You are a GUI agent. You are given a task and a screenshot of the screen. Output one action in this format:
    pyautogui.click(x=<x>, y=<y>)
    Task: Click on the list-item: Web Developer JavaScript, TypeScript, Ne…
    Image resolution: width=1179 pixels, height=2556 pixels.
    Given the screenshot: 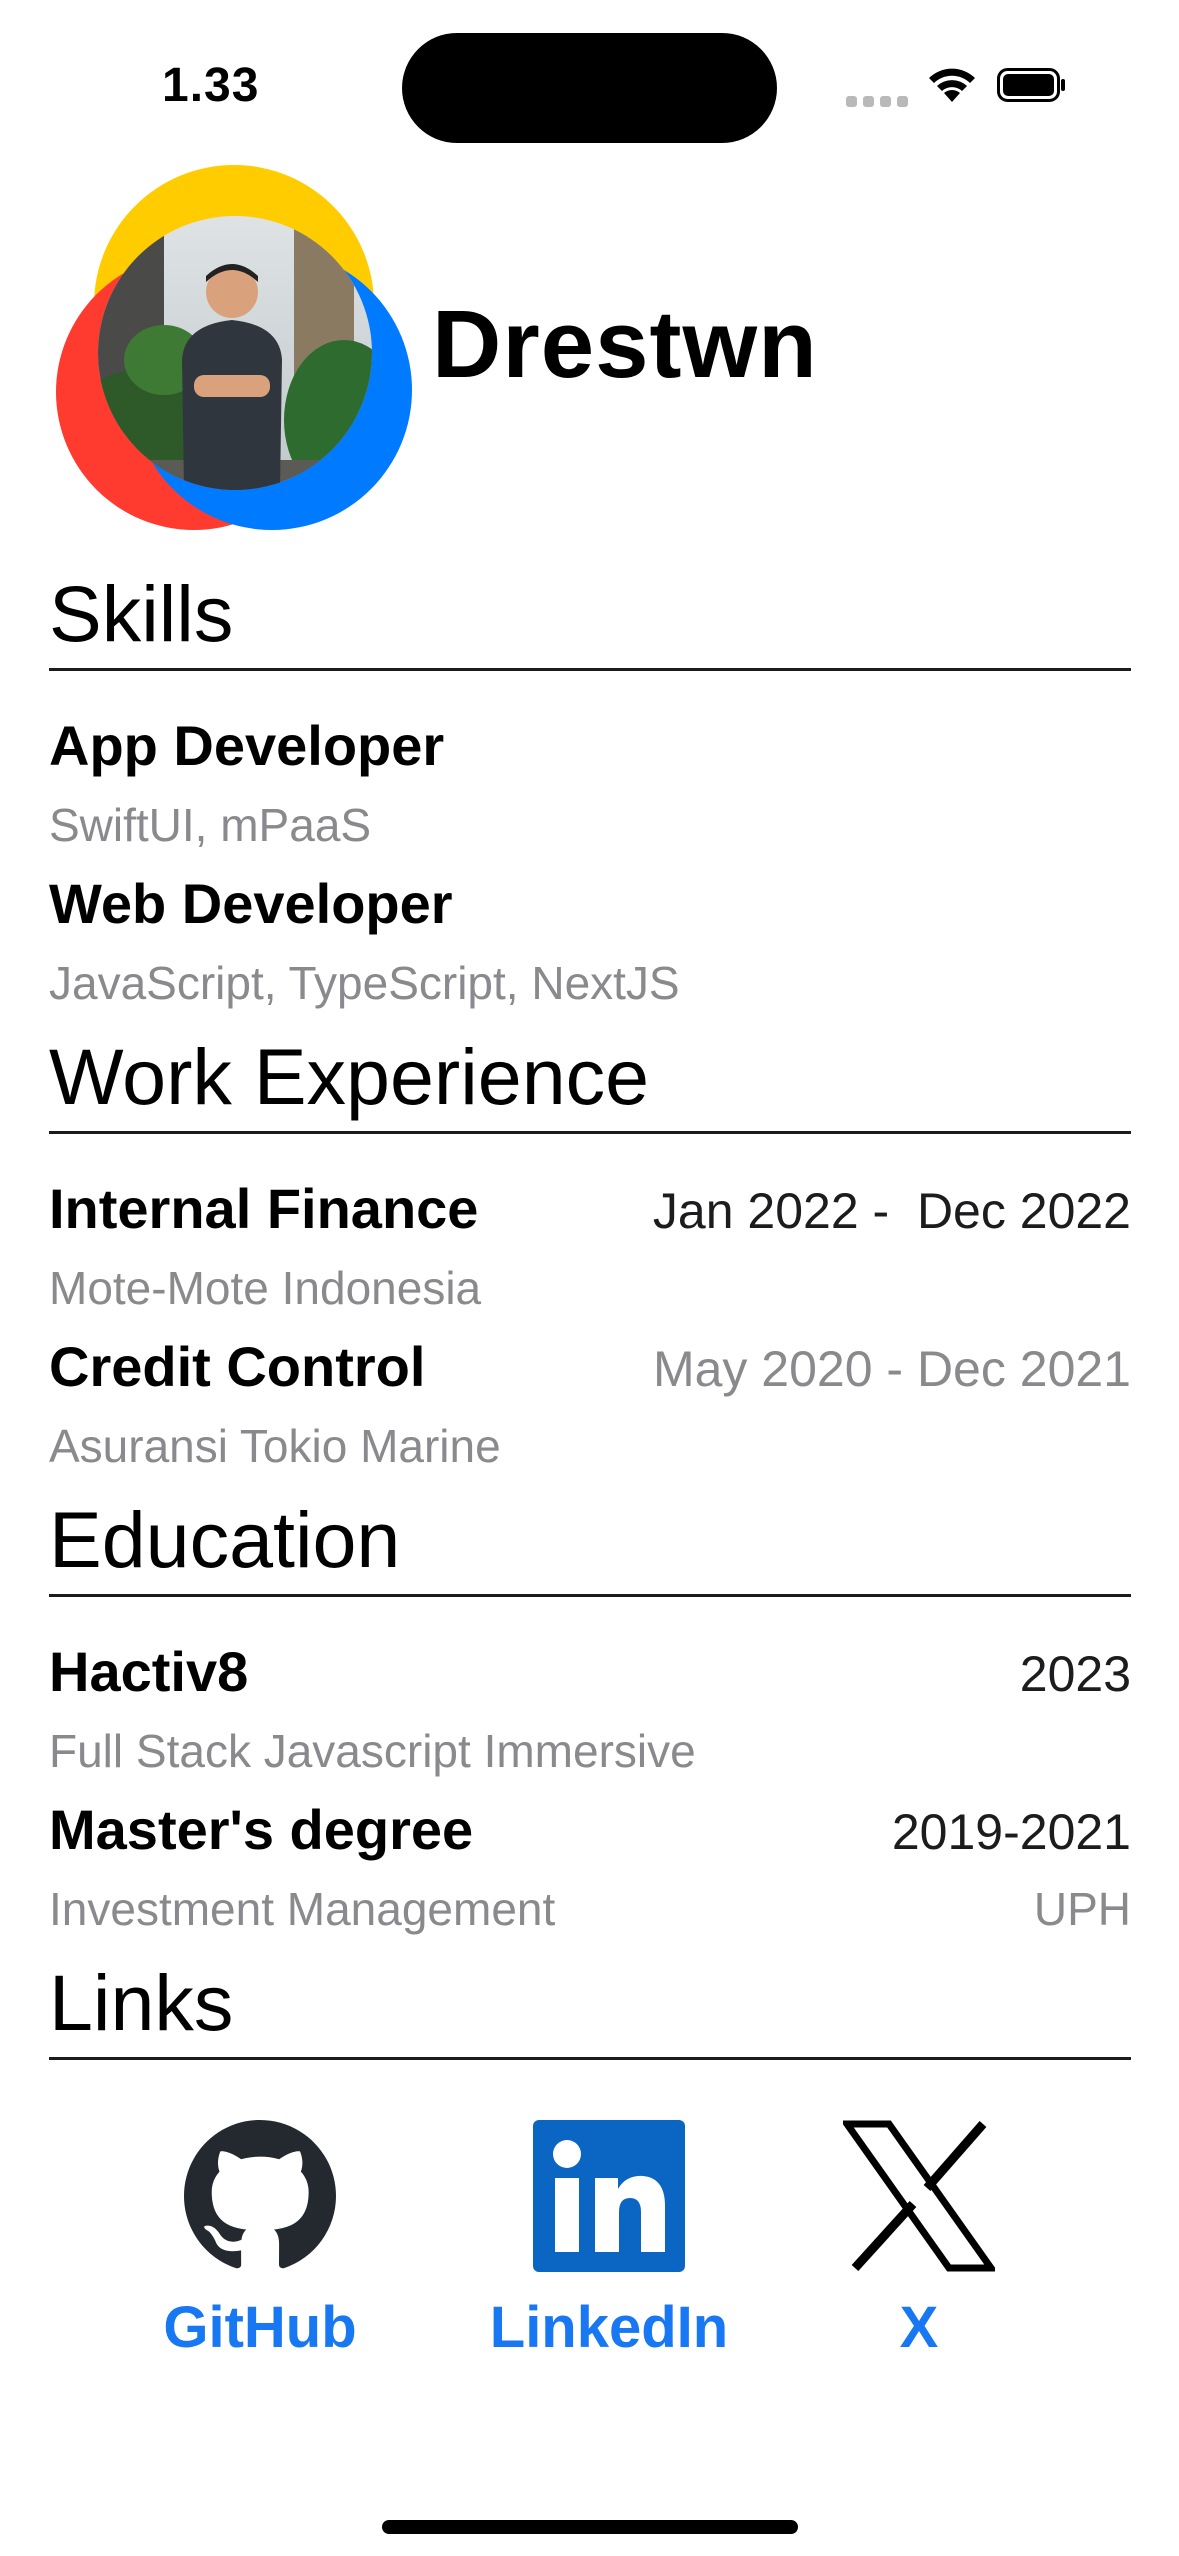 What is the action you would take?
    pyautogui.click(x=590, y=944)
    